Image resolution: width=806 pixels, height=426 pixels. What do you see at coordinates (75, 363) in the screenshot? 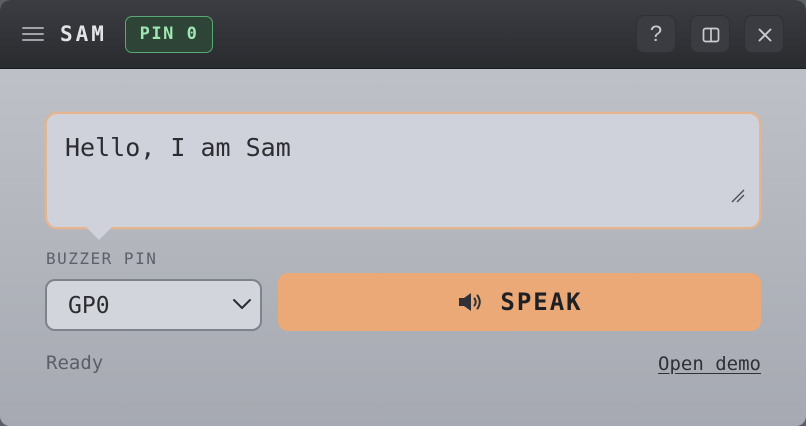
I see `status-text: Ready` at bounding box center [75, 363].